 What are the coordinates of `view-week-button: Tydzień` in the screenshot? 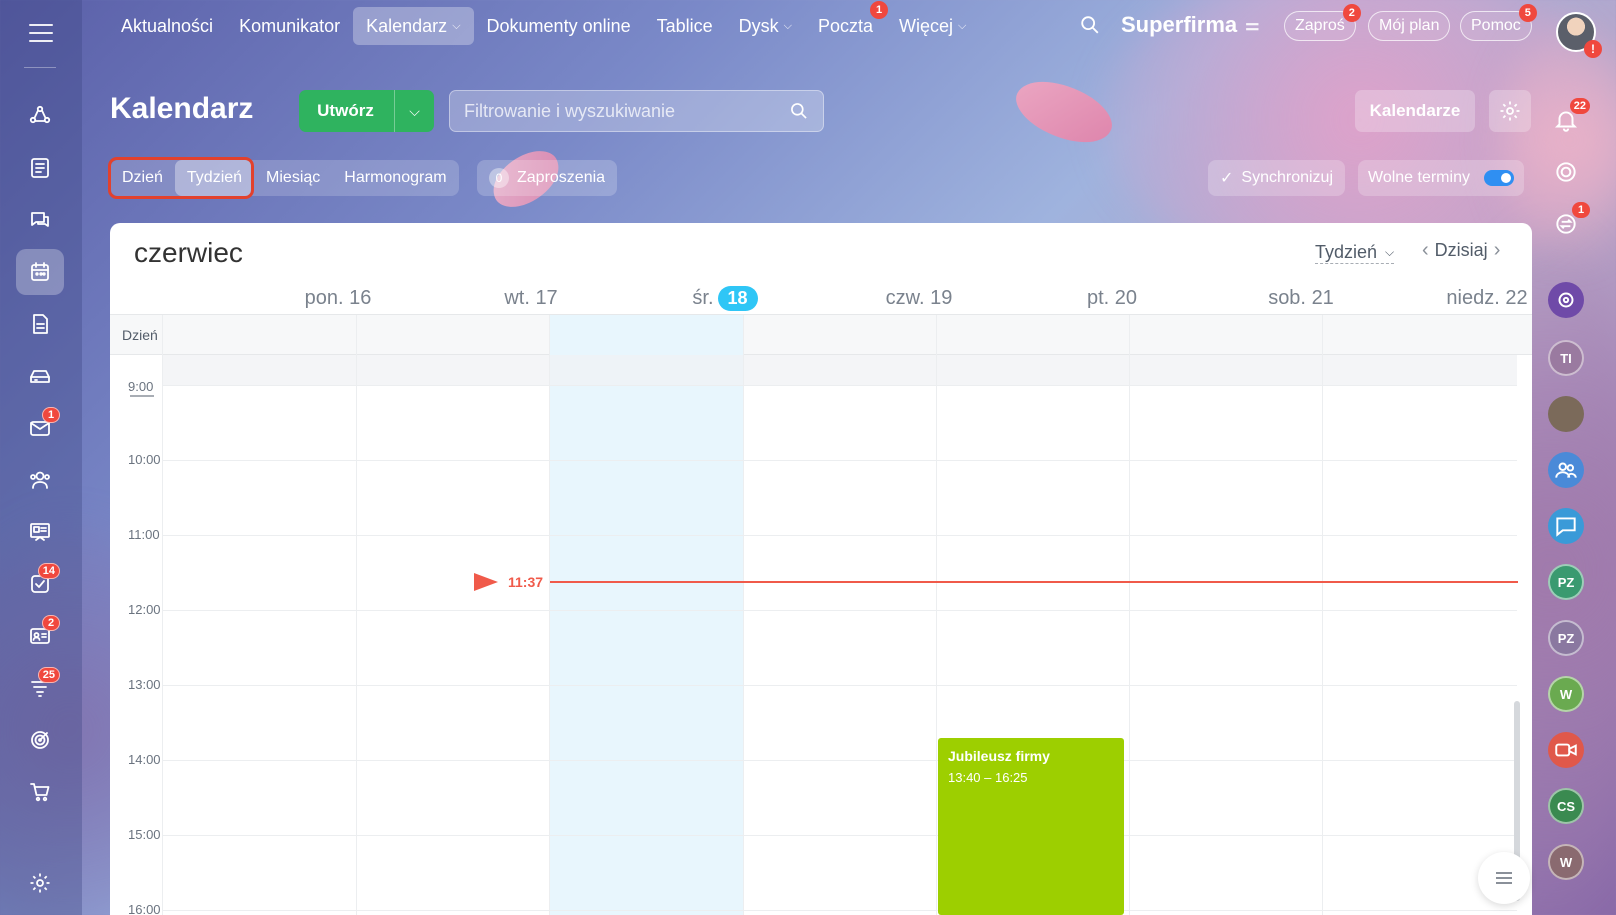 It's located at (214, 178).